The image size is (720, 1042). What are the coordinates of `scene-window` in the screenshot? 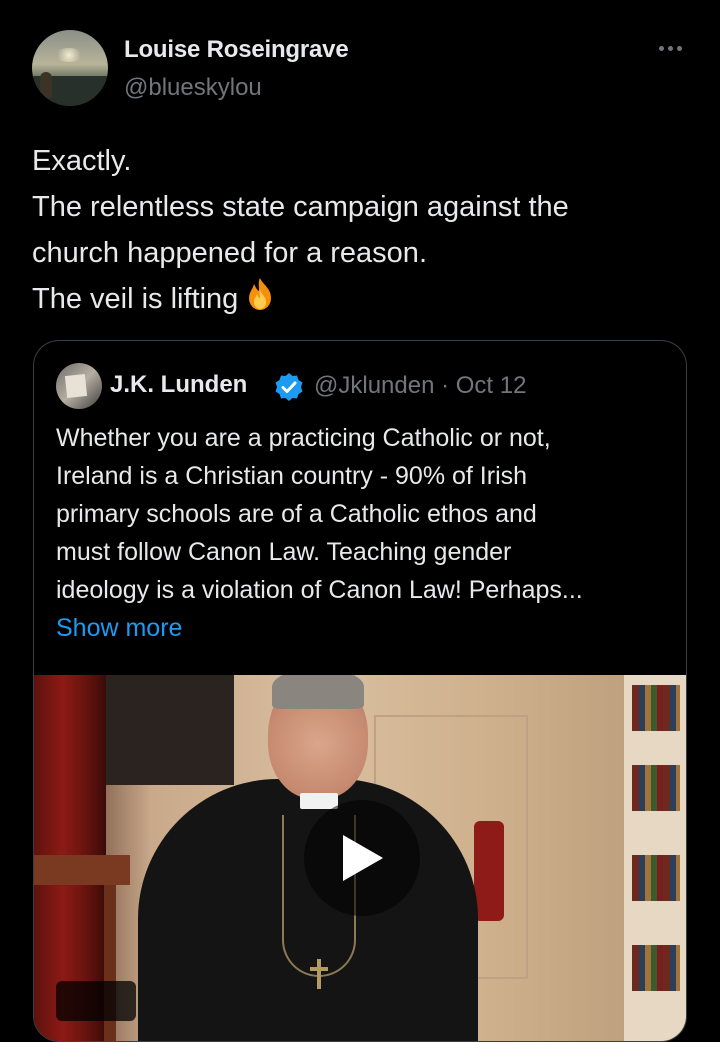 It's located at (164, 730).